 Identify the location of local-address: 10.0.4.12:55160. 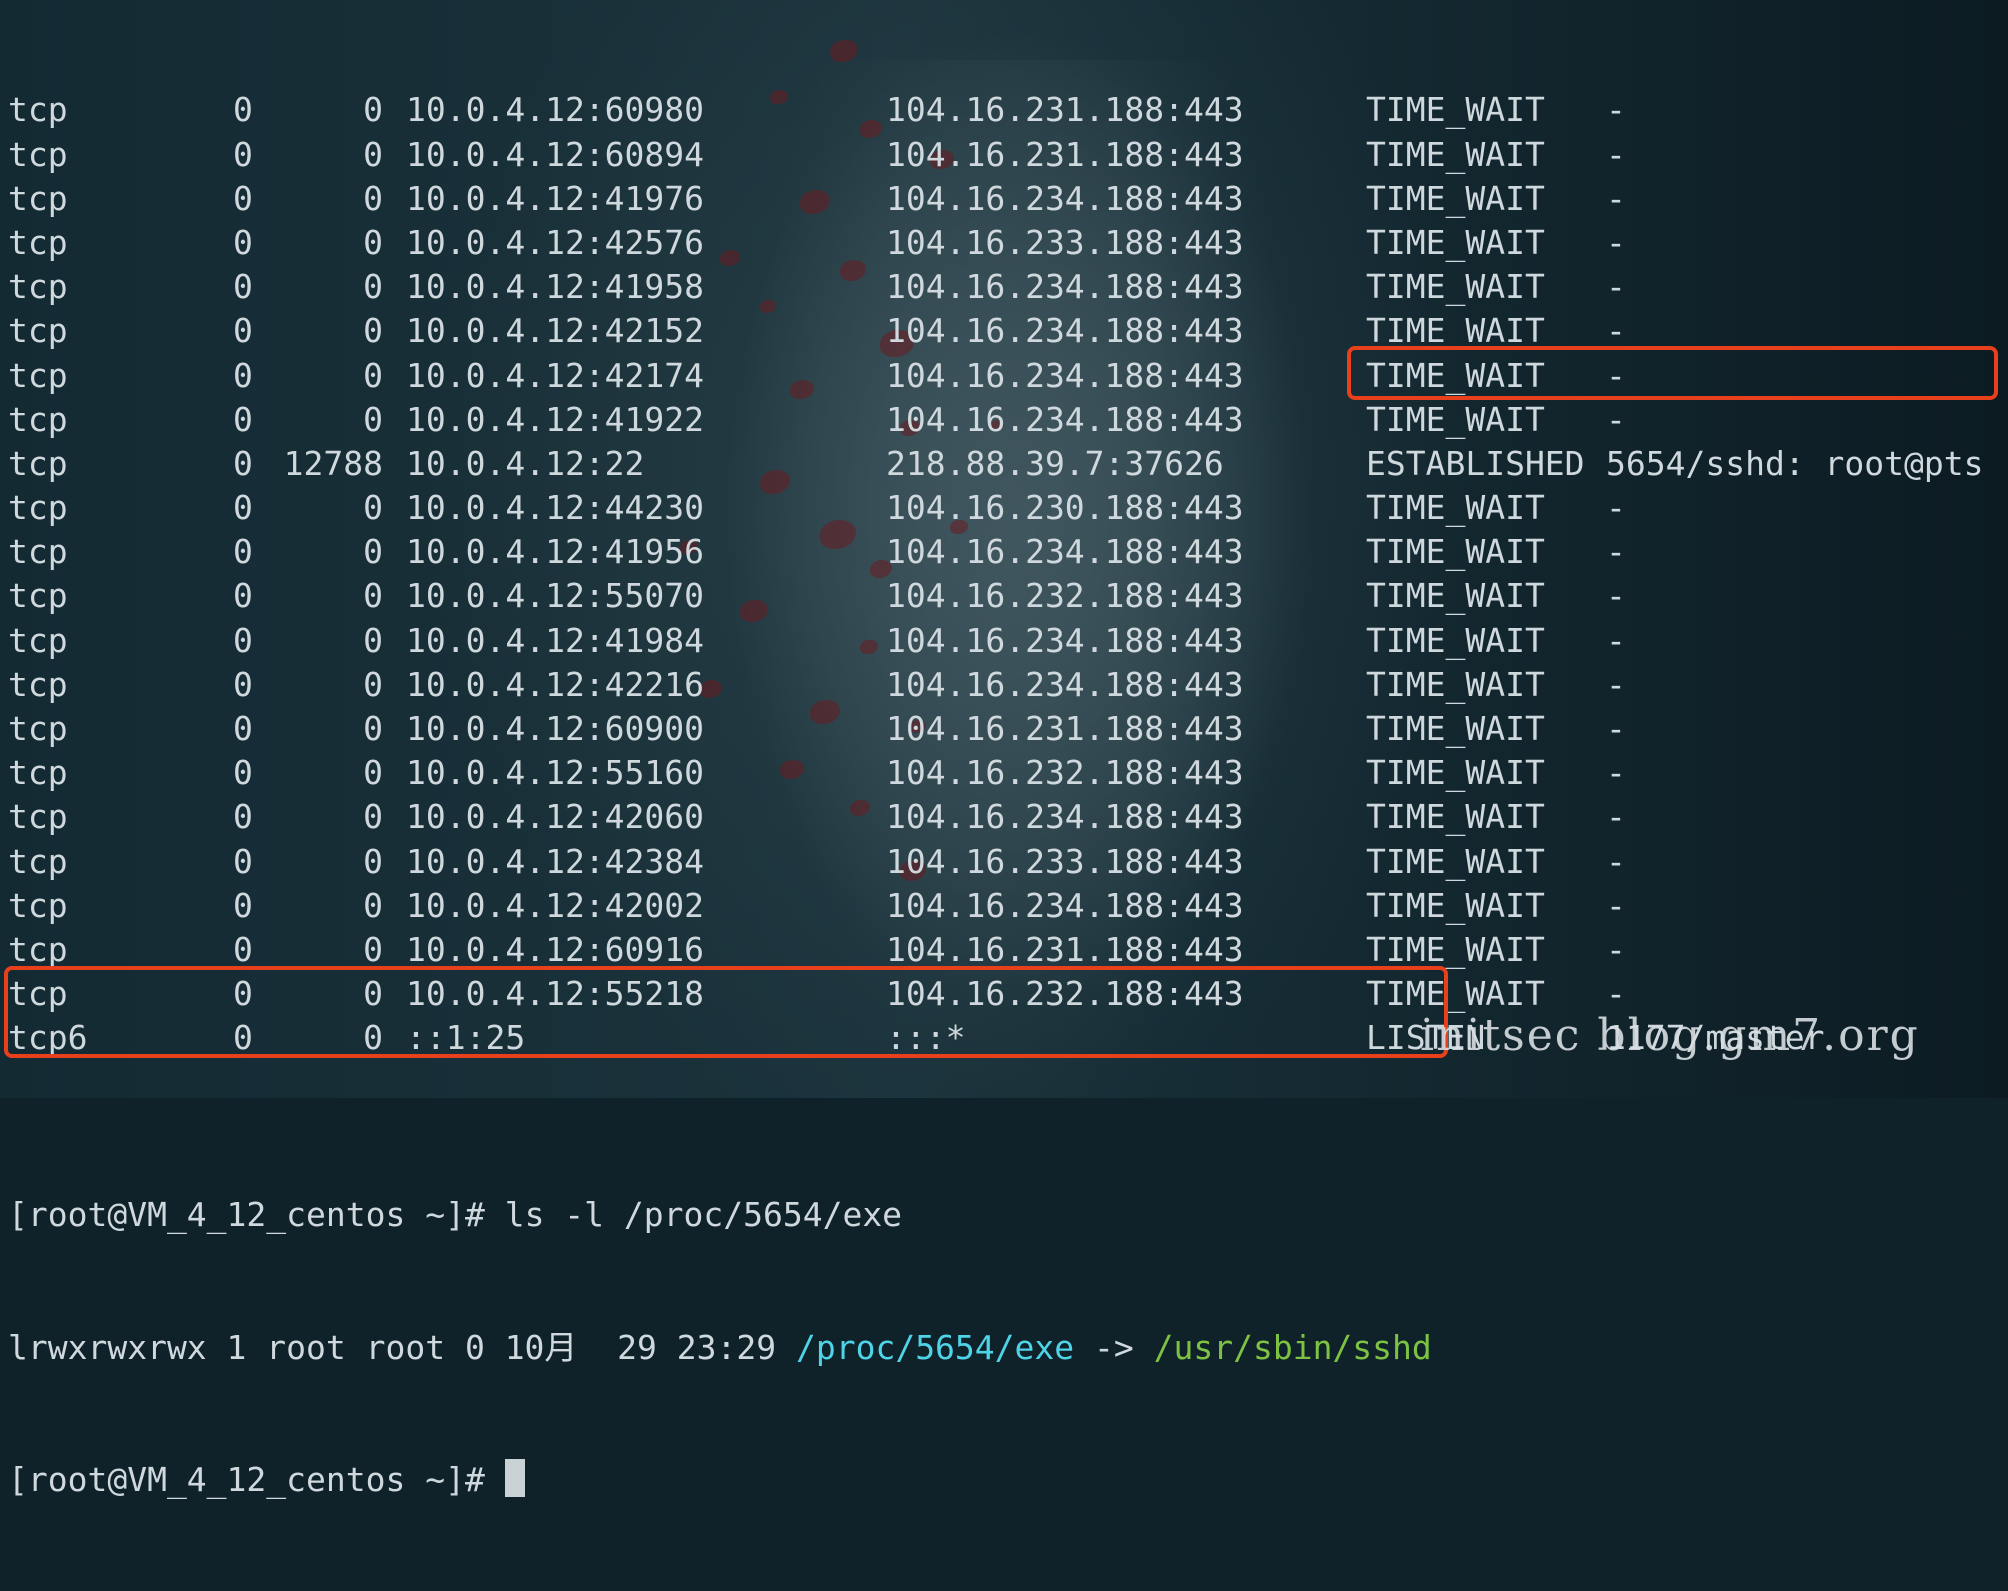
(555, 773).